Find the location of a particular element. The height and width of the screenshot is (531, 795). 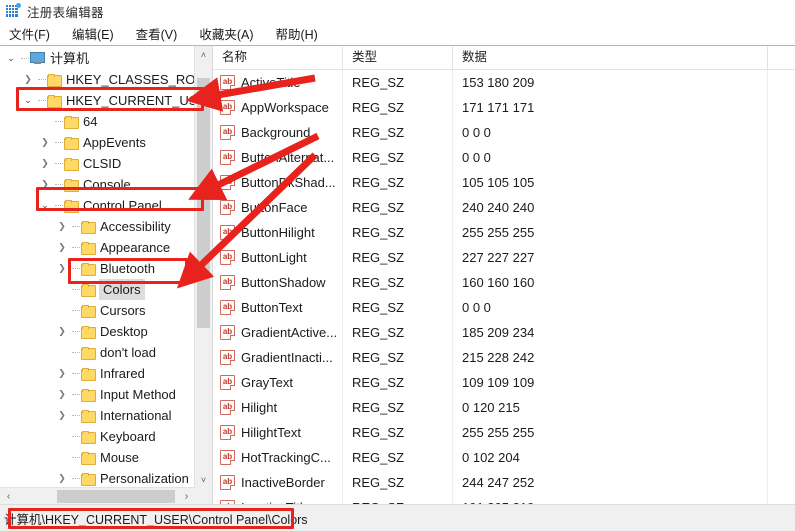

value-row: ab GrayText REG_SZ 109 109 109 is located at coordinates (504, 382).